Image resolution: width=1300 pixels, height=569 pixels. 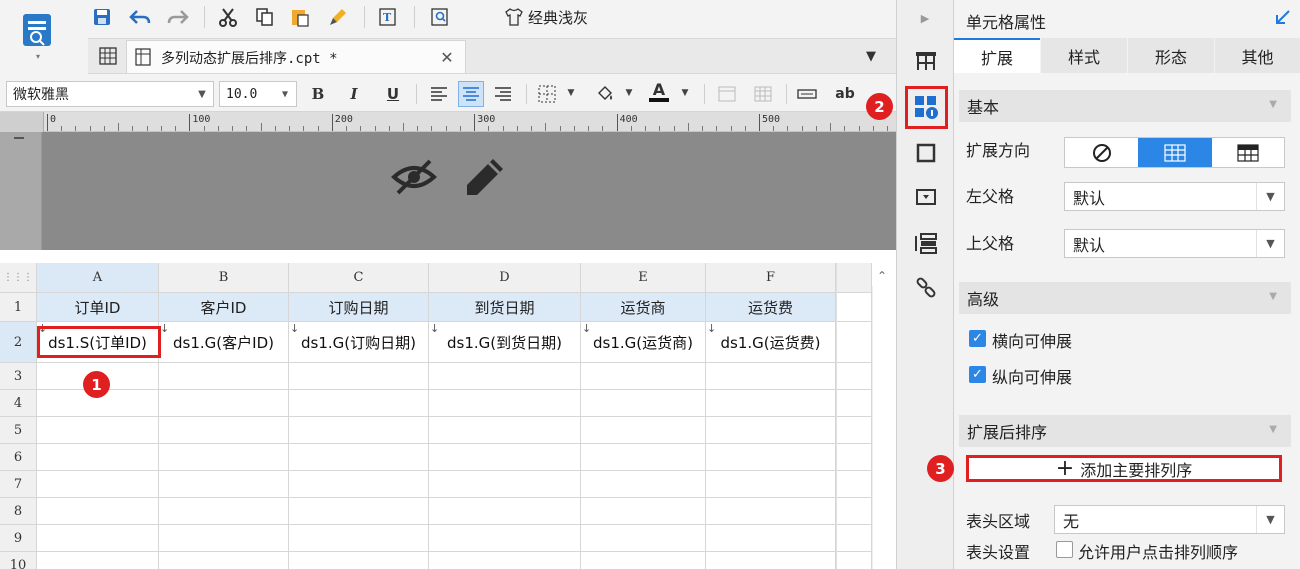 What do you see at coordinates (1174, 196) in the screenshot?
I see `left-parent-select: 默认 ▼` at bounding box center [1174, 196].